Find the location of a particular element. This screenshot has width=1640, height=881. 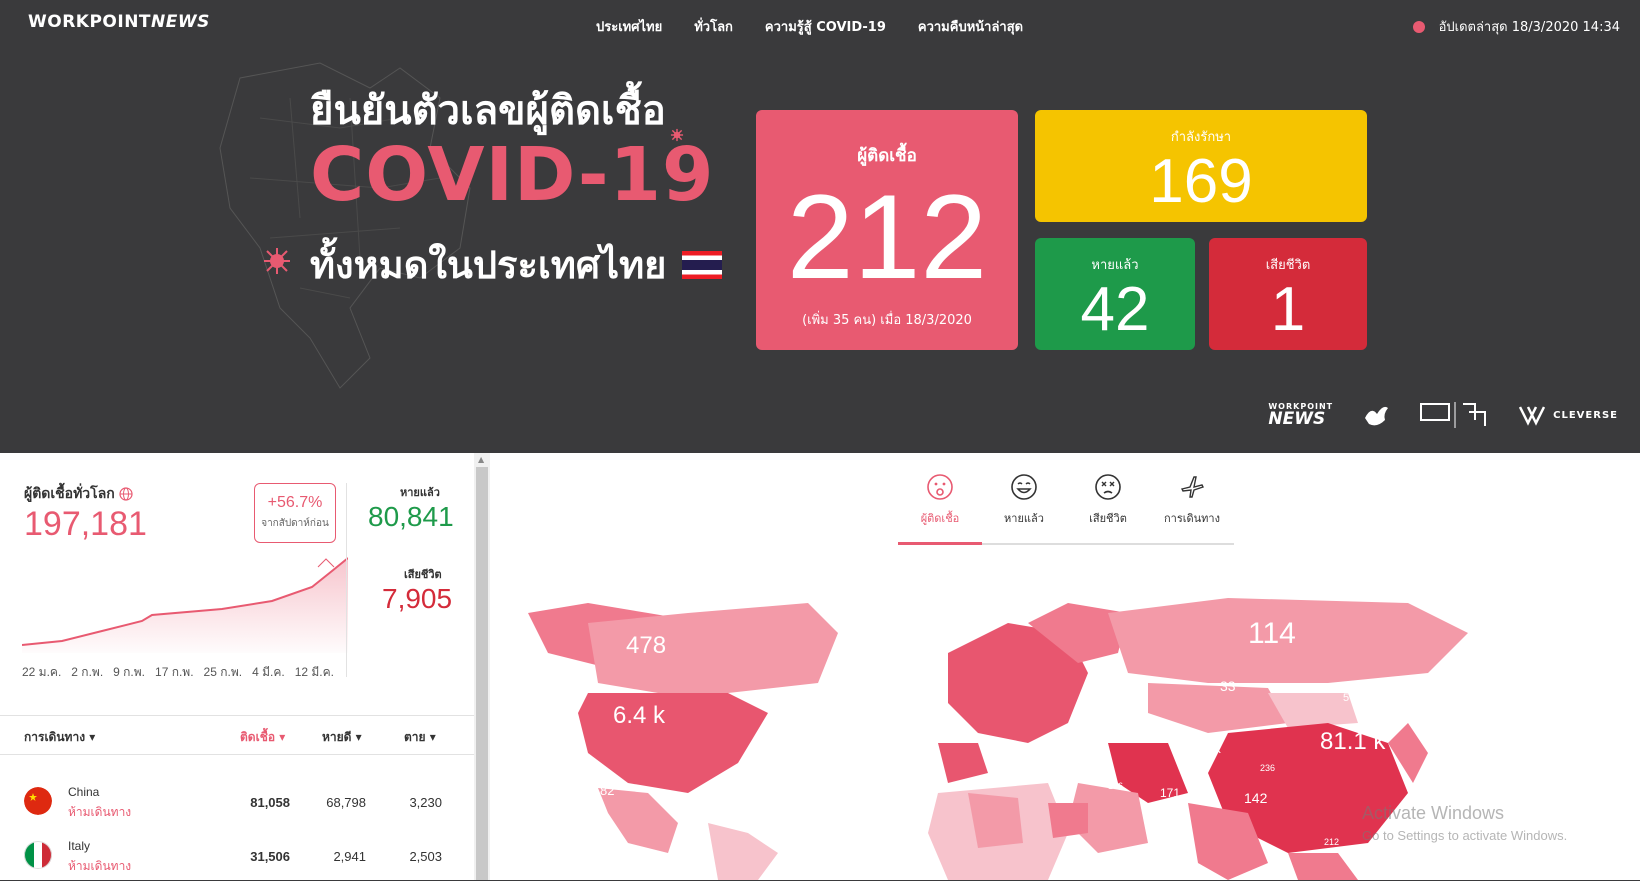

col-recovered: หายดี ▾ is located at coordinates (342, 737).